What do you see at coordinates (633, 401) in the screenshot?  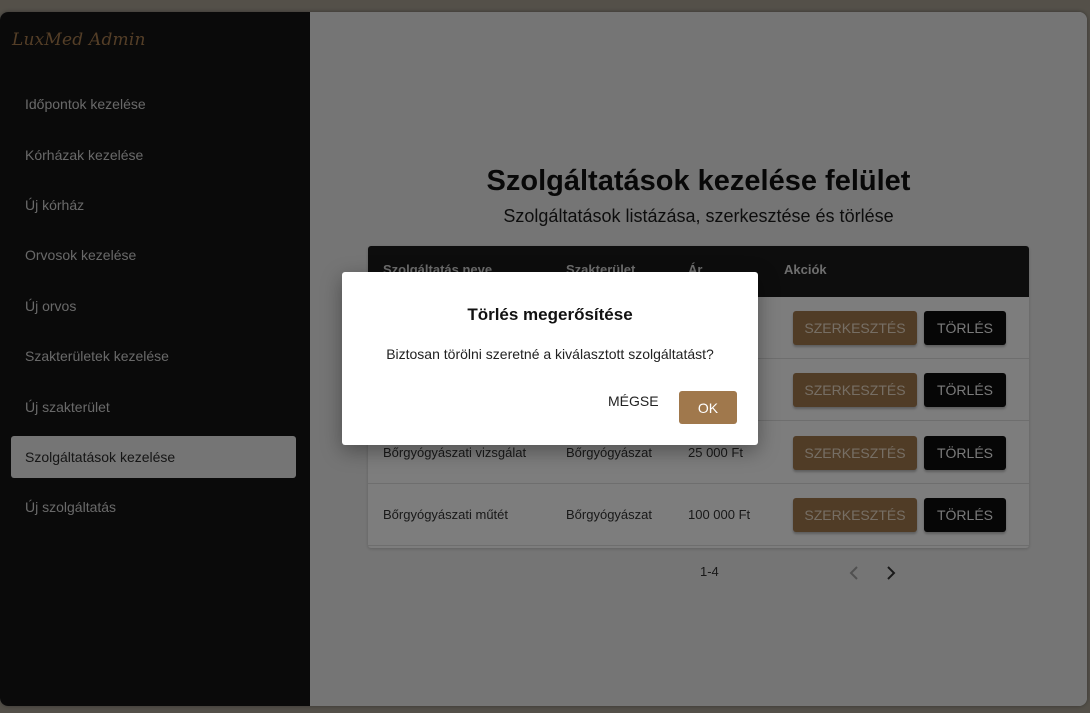 I see `cancel-button: MÉGSE` at bounding box center [633, 401].